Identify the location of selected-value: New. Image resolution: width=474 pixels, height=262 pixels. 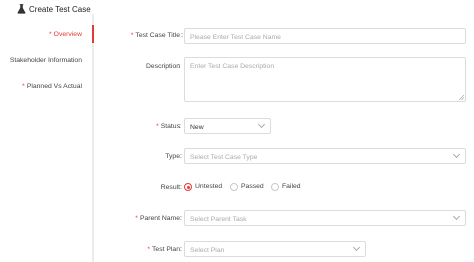
(197, 127).